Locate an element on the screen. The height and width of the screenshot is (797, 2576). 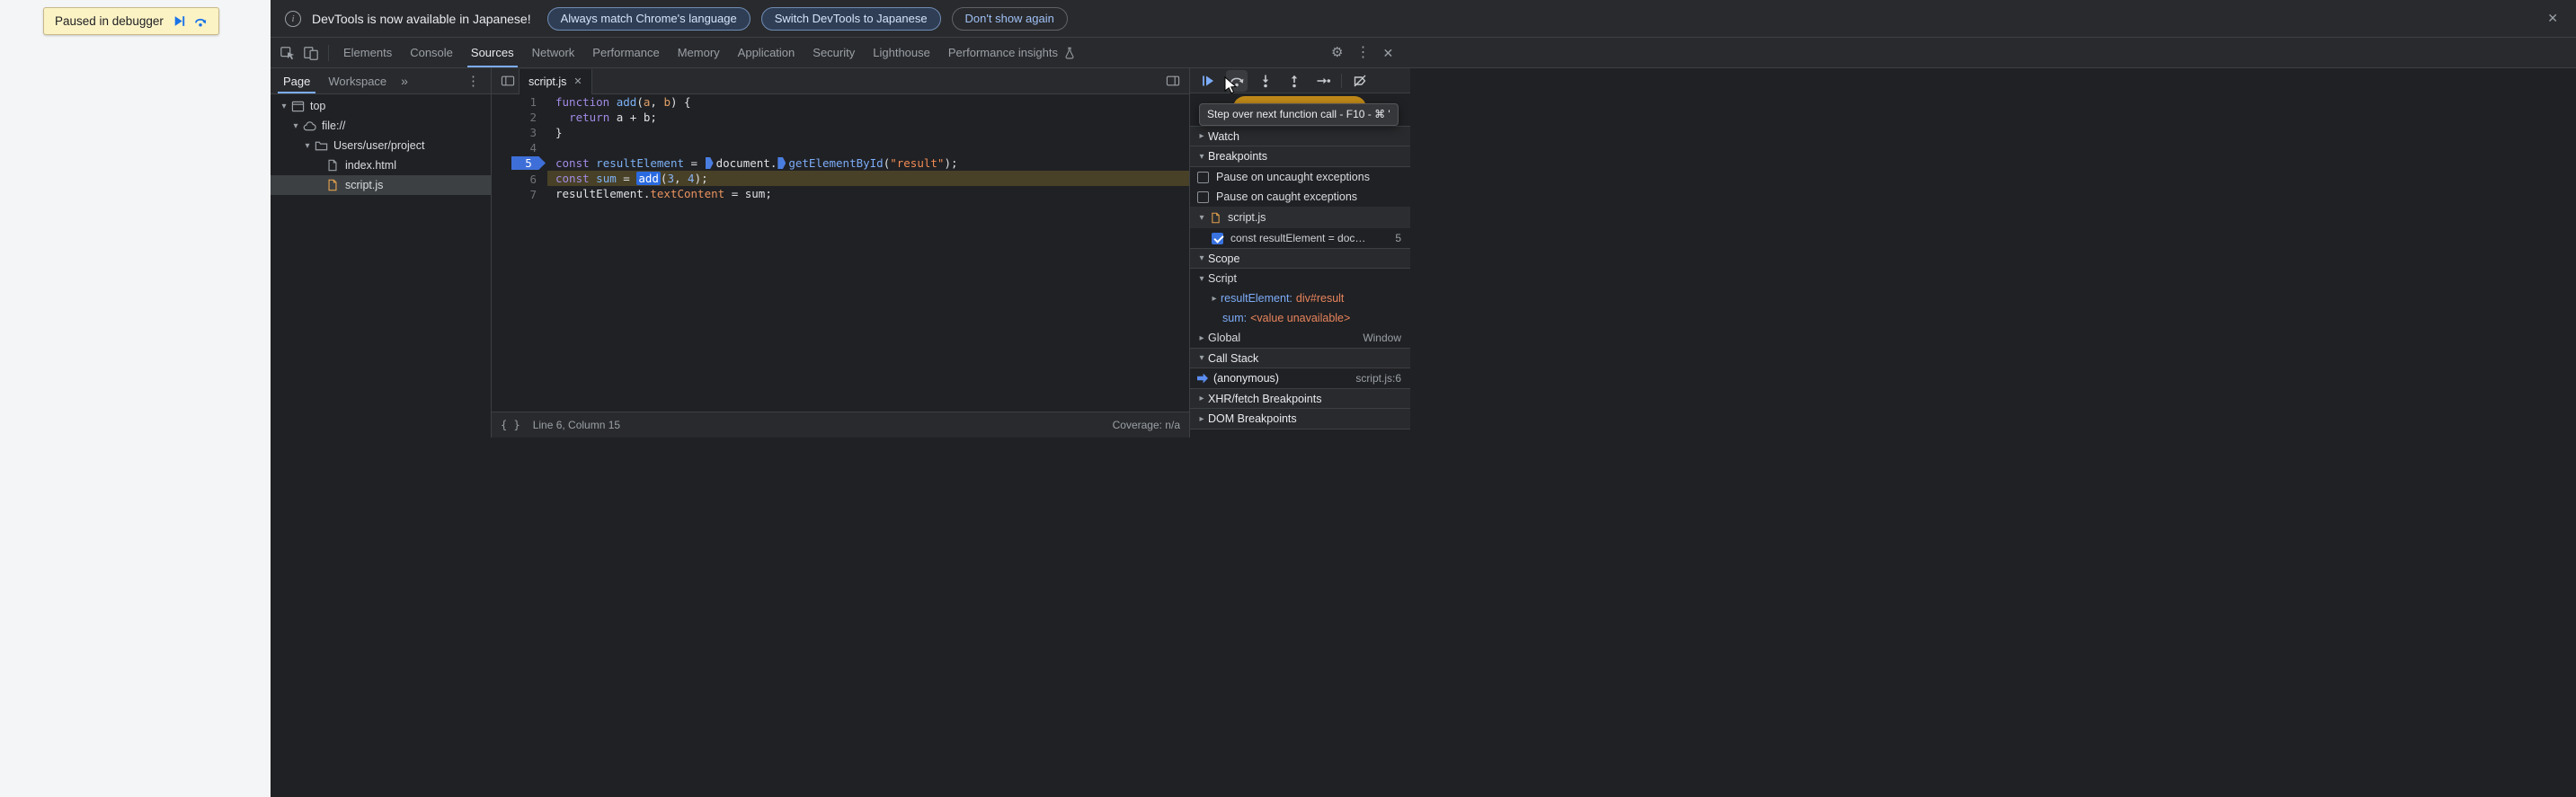
code-token: function is located at coordinates (582, 102).